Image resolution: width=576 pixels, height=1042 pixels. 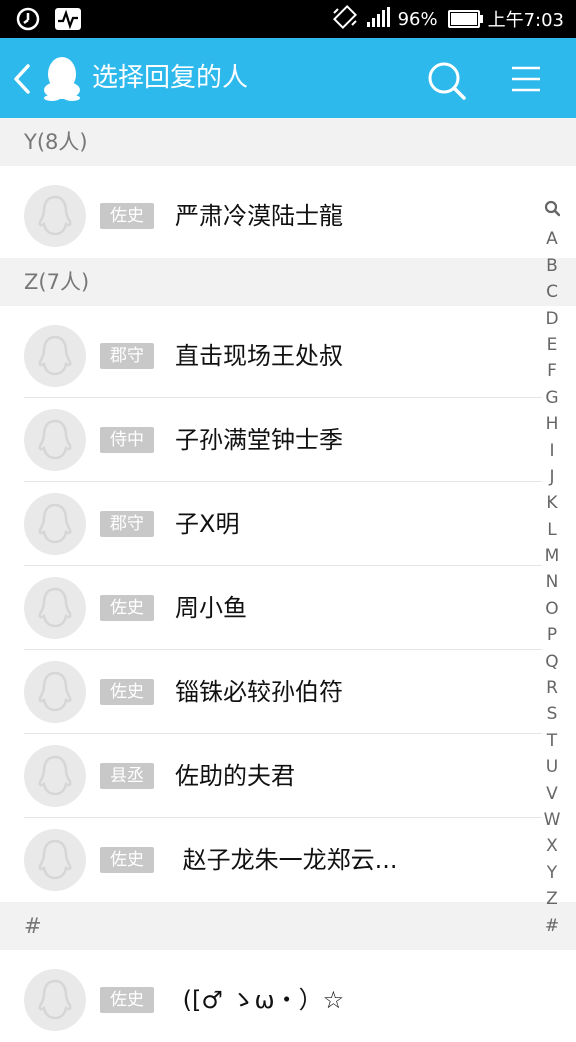 I want to click on index-letter: X, so click(x=552, y=846).